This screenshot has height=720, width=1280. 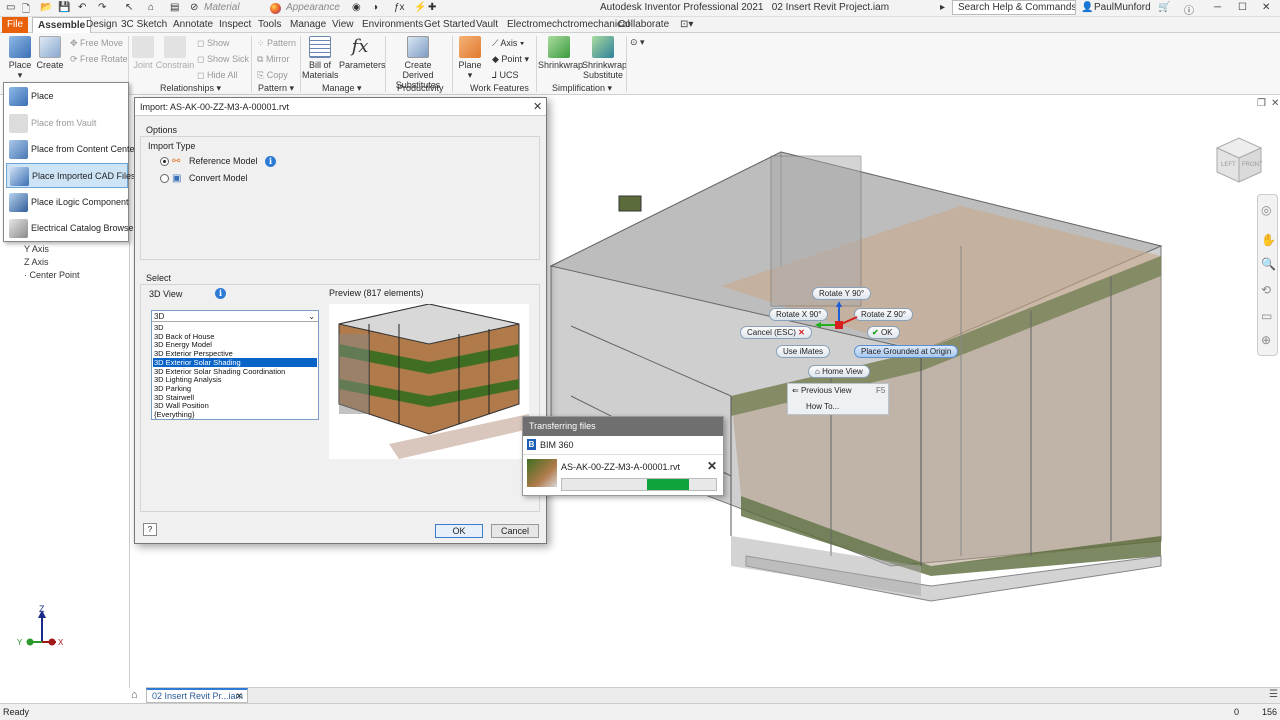 I want to click on tab-collaborate: Collaborate, so click(x=643, y=25).